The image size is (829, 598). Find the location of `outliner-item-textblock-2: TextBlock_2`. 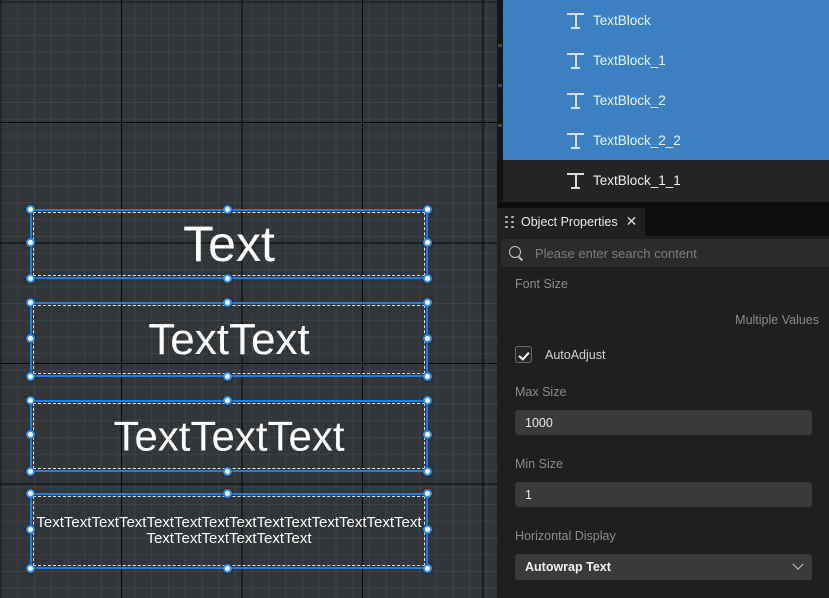

outliner-item-textblock-2: TextBlock_2 is located at coordinates (666, 100).